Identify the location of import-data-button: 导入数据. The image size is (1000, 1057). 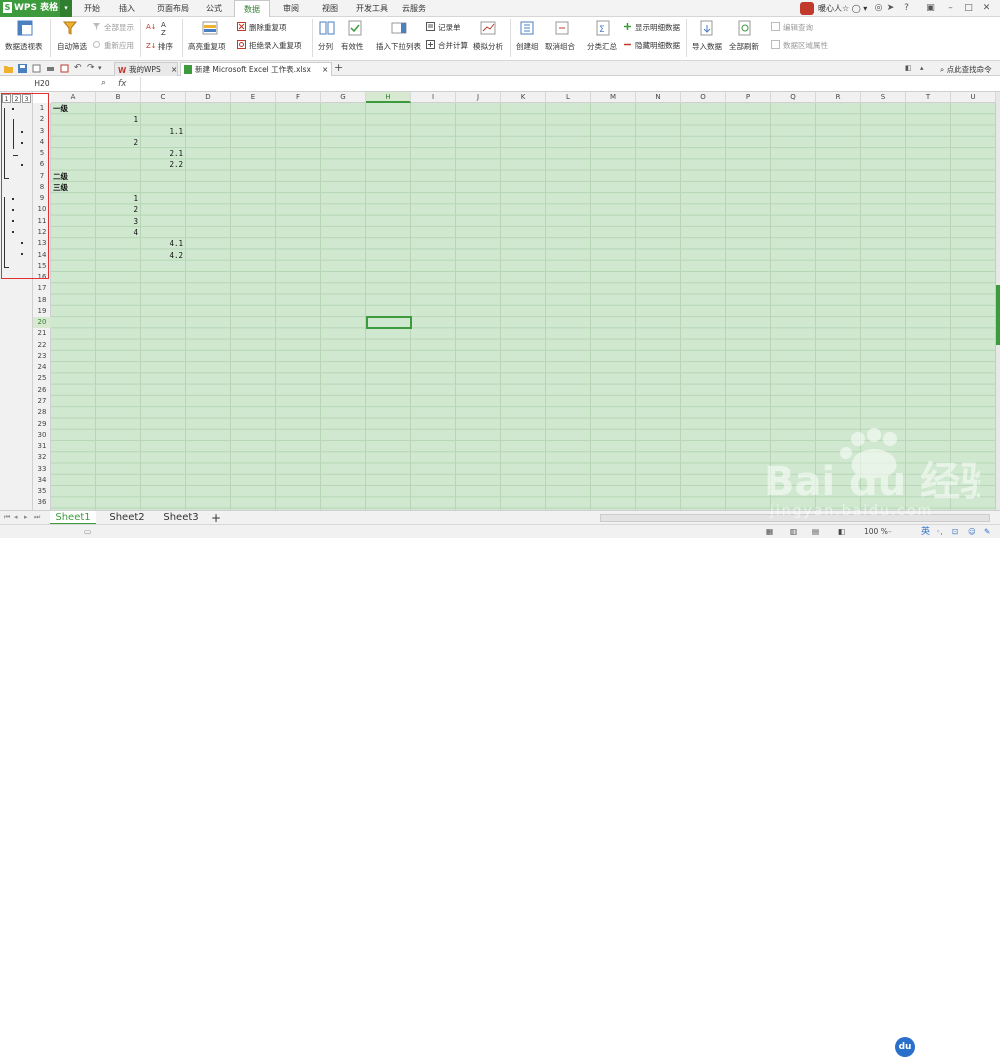
(707, 46).